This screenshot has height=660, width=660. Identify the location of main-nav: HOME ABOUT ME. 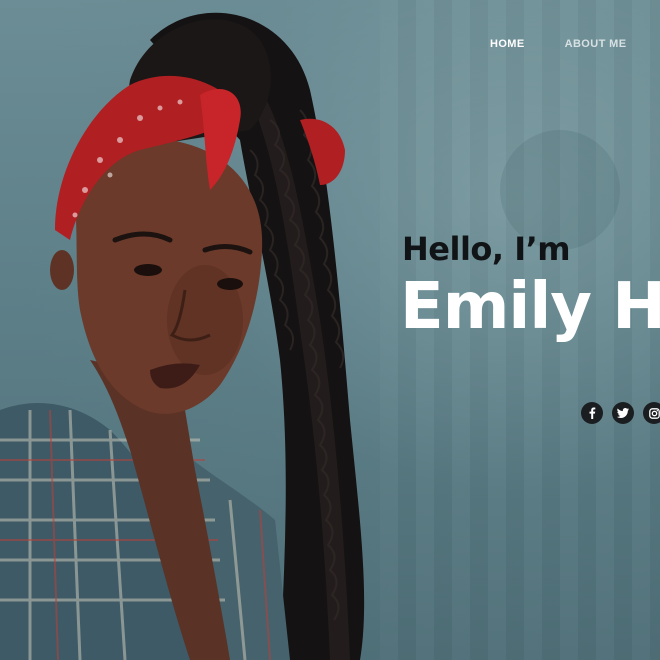
(558, 44).